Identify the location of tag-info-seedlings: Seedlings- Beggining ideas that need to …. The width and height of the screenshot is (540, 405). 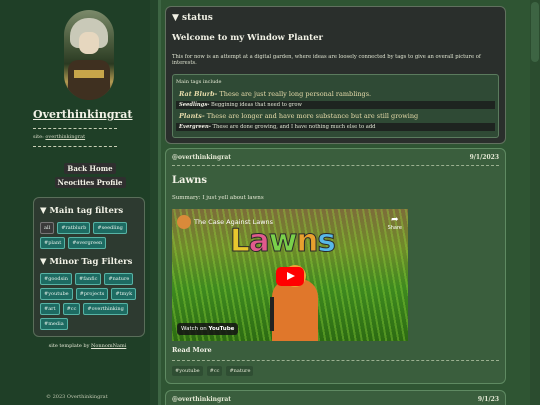
(335, 105).